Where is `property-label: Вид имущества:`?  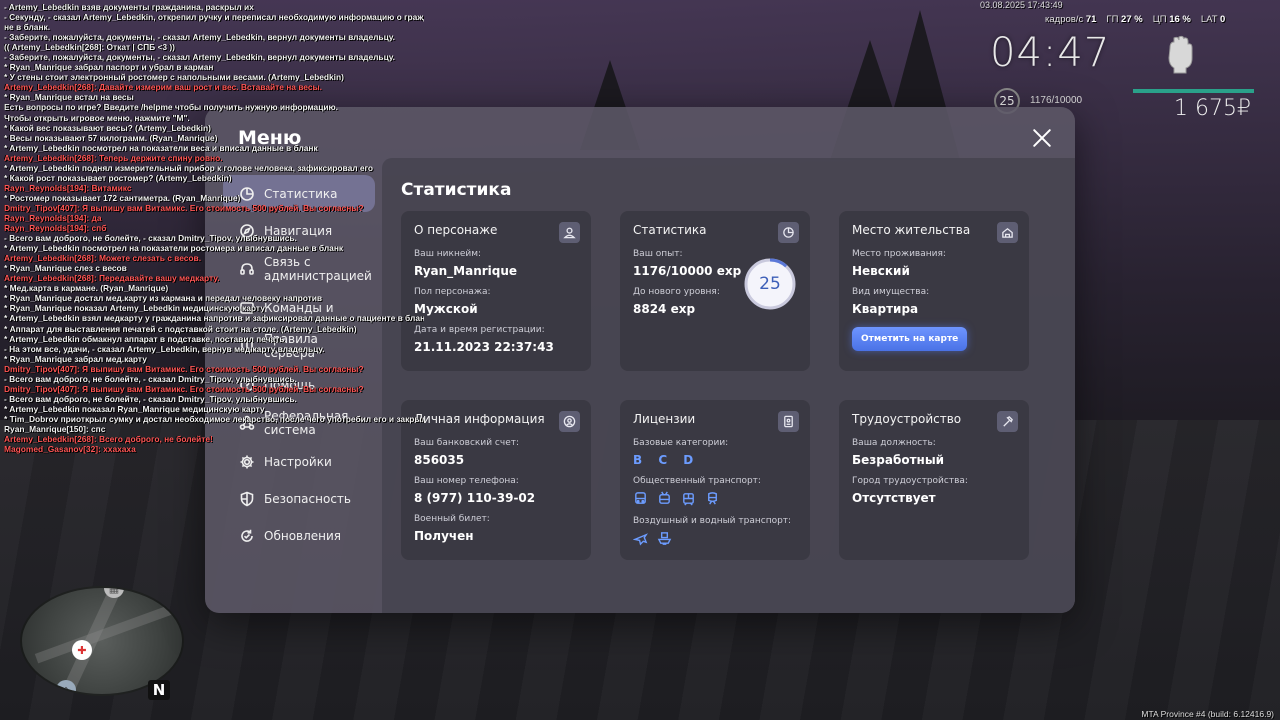
property-label: Вид имущества: is located at coordinates (891, 292).